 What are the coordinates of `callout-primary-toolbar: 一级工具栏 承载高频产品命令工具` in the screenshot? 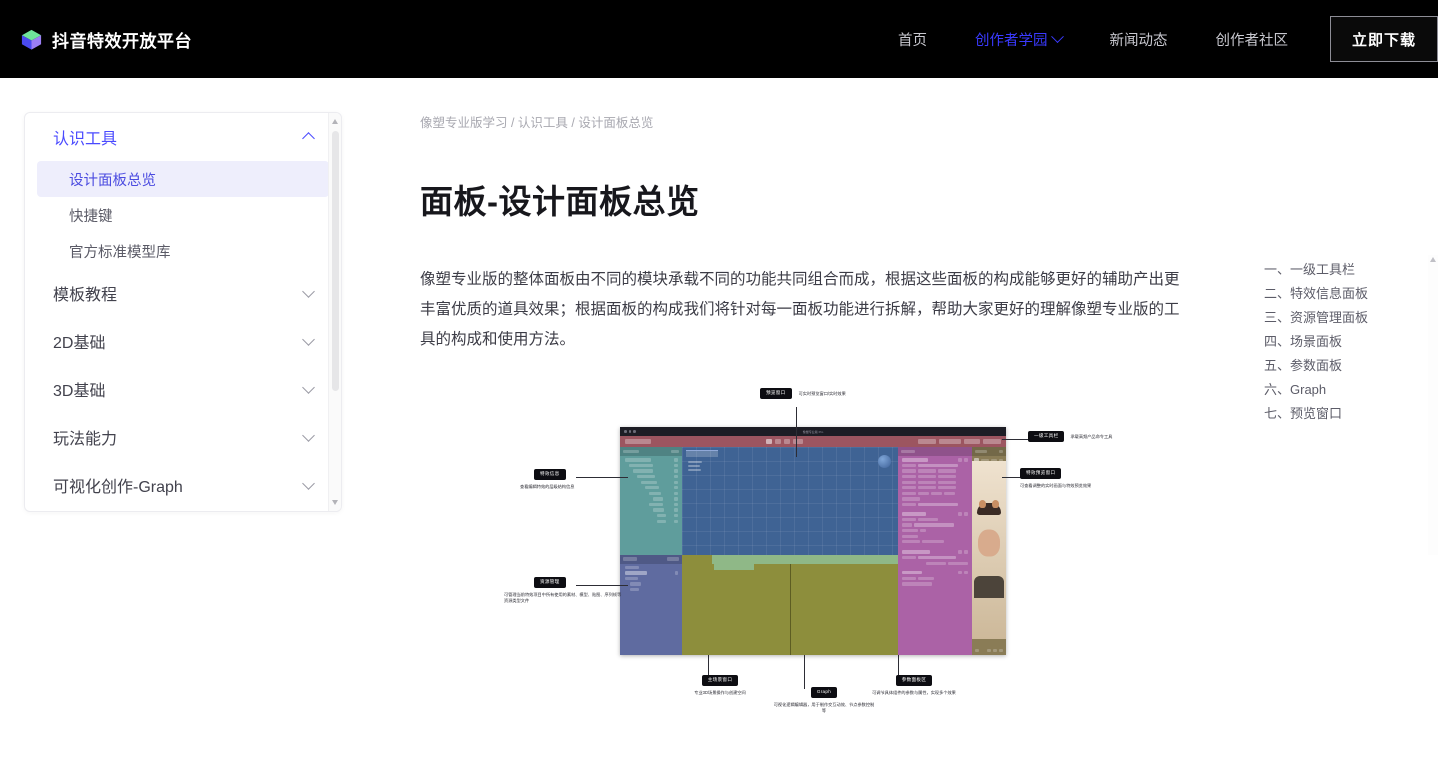 It's located at (1070, 437).